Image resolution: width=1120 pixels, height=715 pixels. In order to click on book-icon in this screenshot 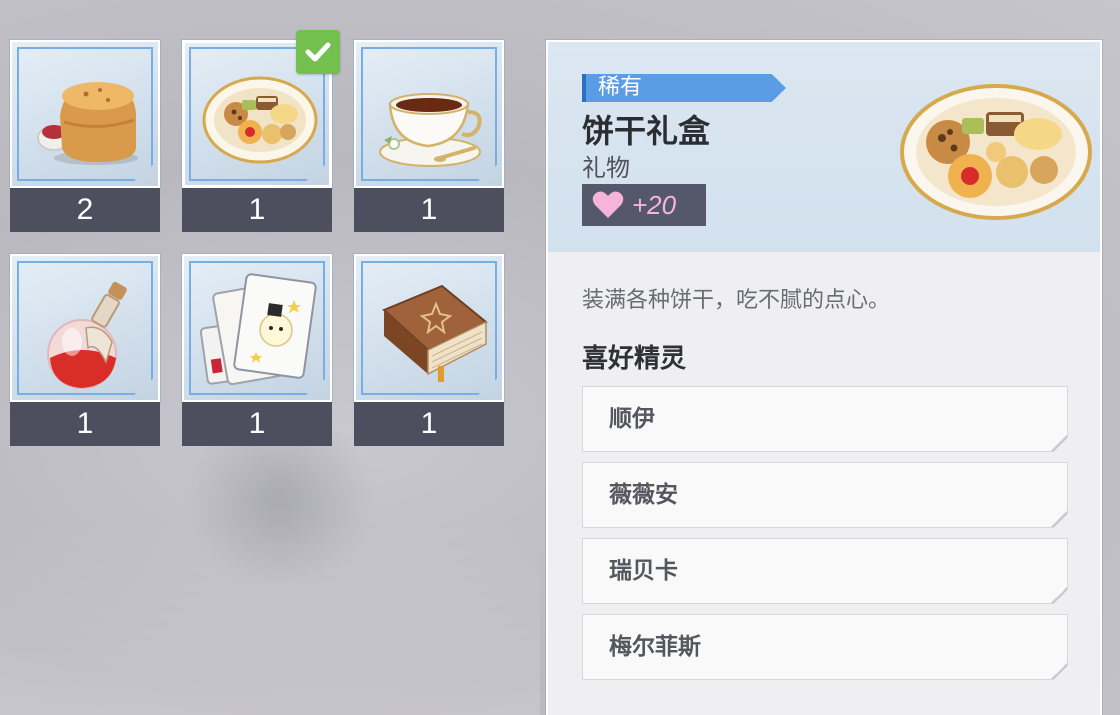, I will do `click(435, 333)`.